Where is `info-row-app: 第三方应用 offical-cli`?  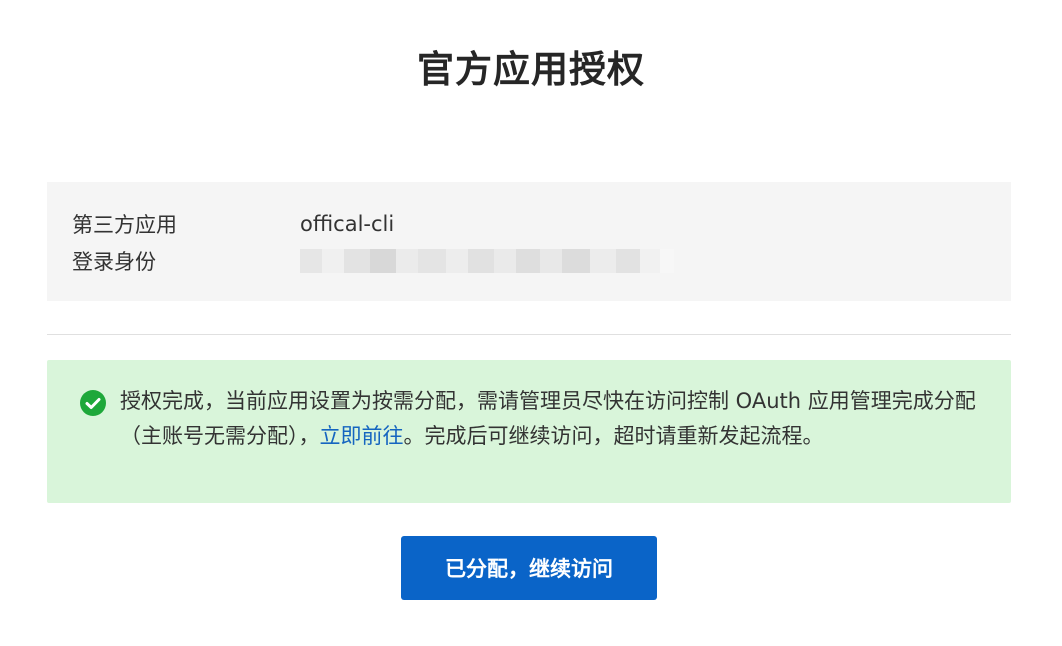
info-row-app: 第三方应用 offical-cli is located at coordinates (233, 224).